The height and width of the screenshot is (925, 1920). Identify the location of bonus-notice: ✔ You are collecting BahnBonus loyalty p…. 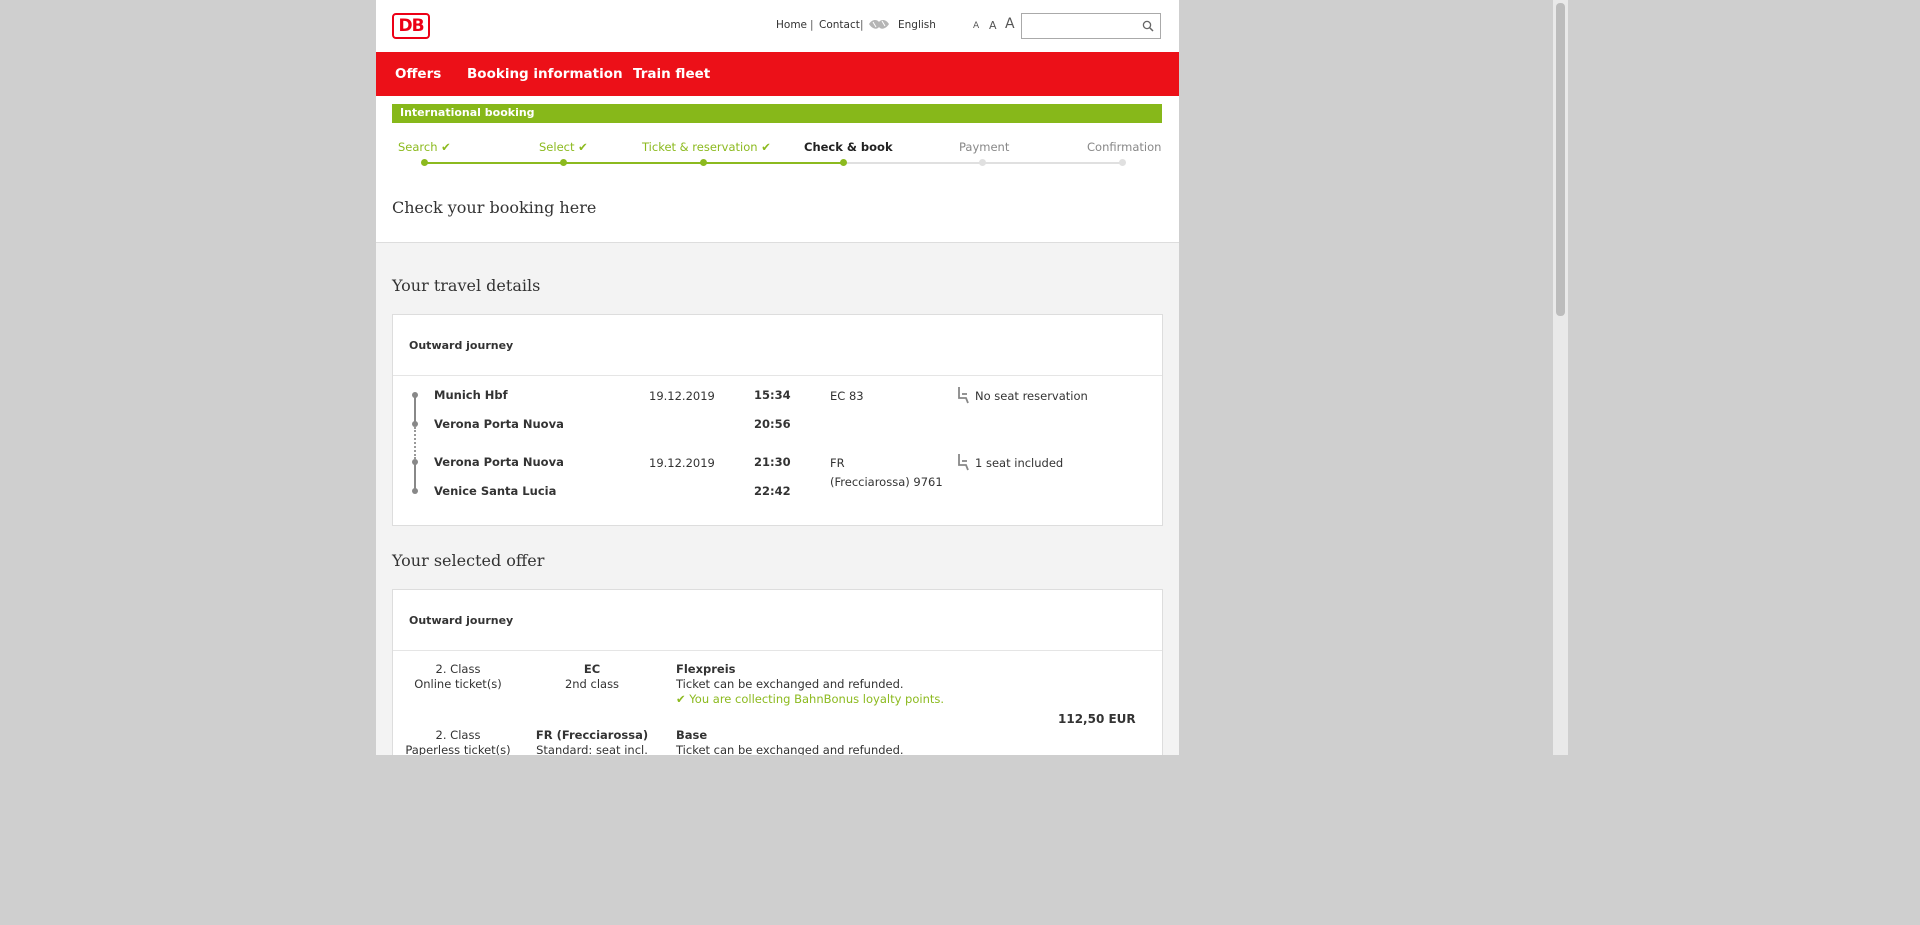
(810, 699).